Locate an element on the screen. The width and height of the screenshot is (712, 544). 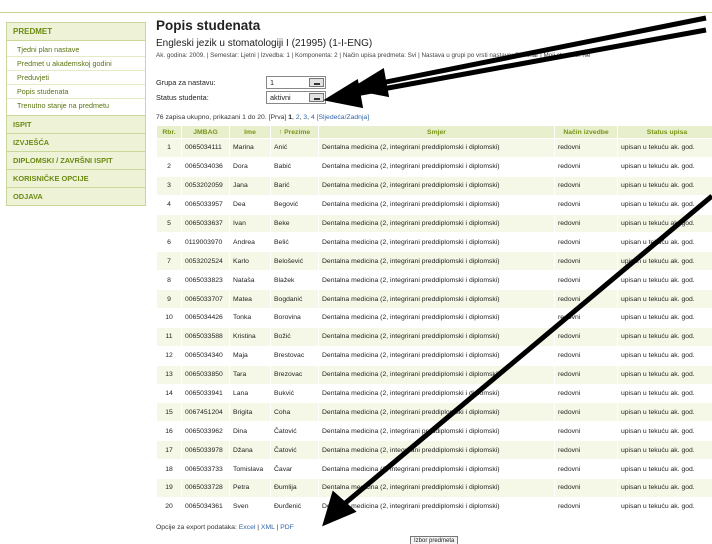
sidebar-section-ispit: ISPIT is located at coordinates (76, 124).